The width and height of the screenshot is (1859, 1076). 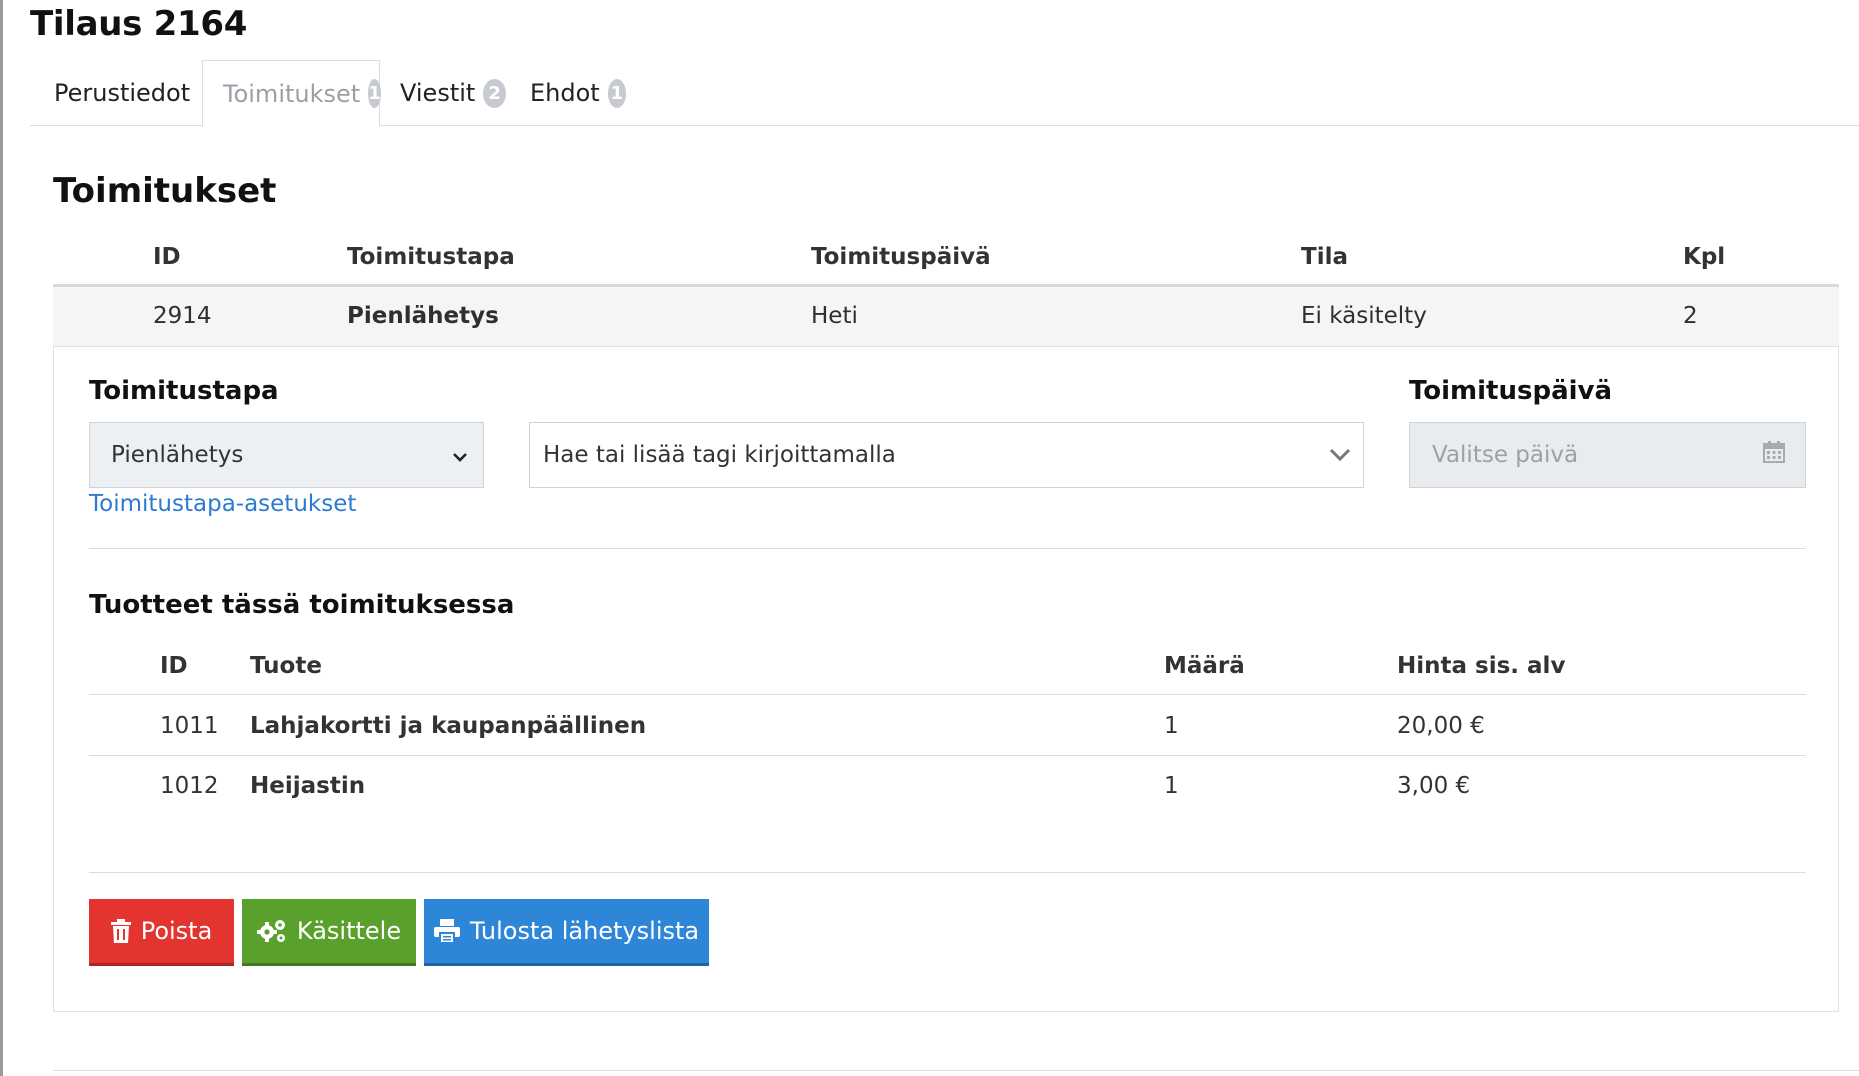 I want to click on delete-button: Poista, so click(x=161, y=932).